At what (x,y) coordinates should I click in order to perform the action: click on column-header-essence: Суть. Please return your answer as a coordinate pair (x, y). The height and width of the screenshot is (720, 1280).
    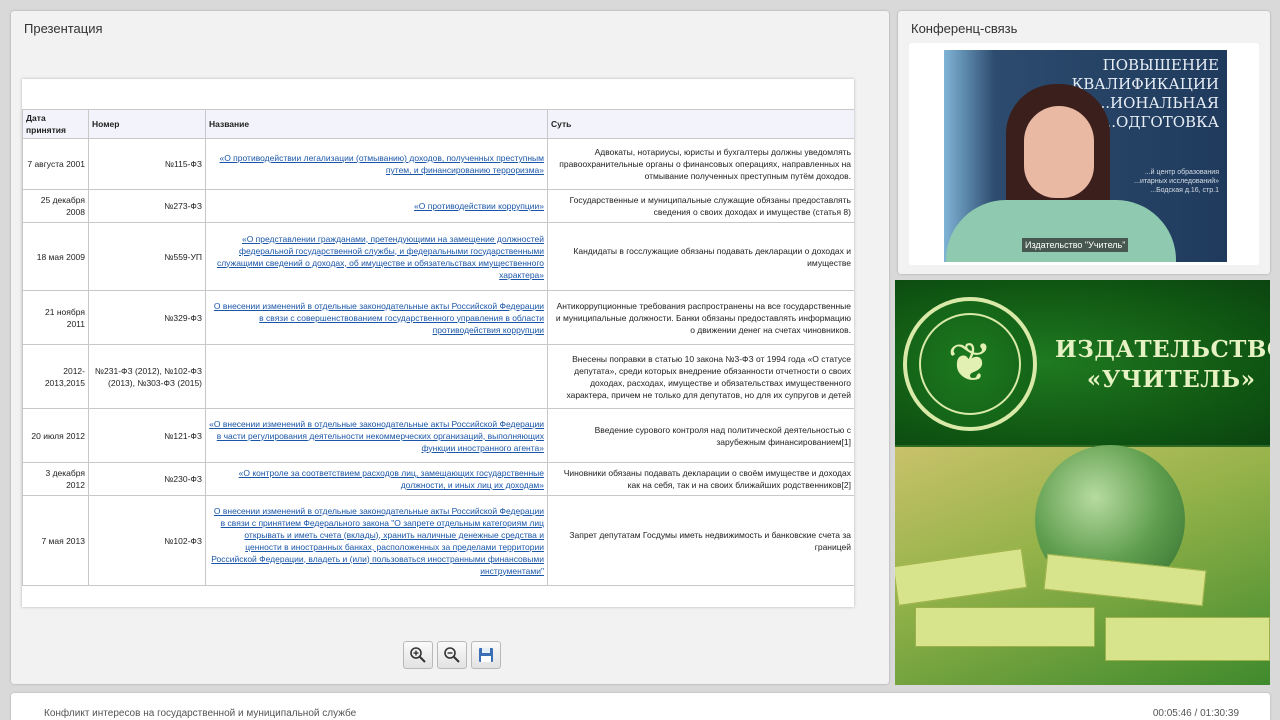
    Looking at the image, I should click on (700, 124).